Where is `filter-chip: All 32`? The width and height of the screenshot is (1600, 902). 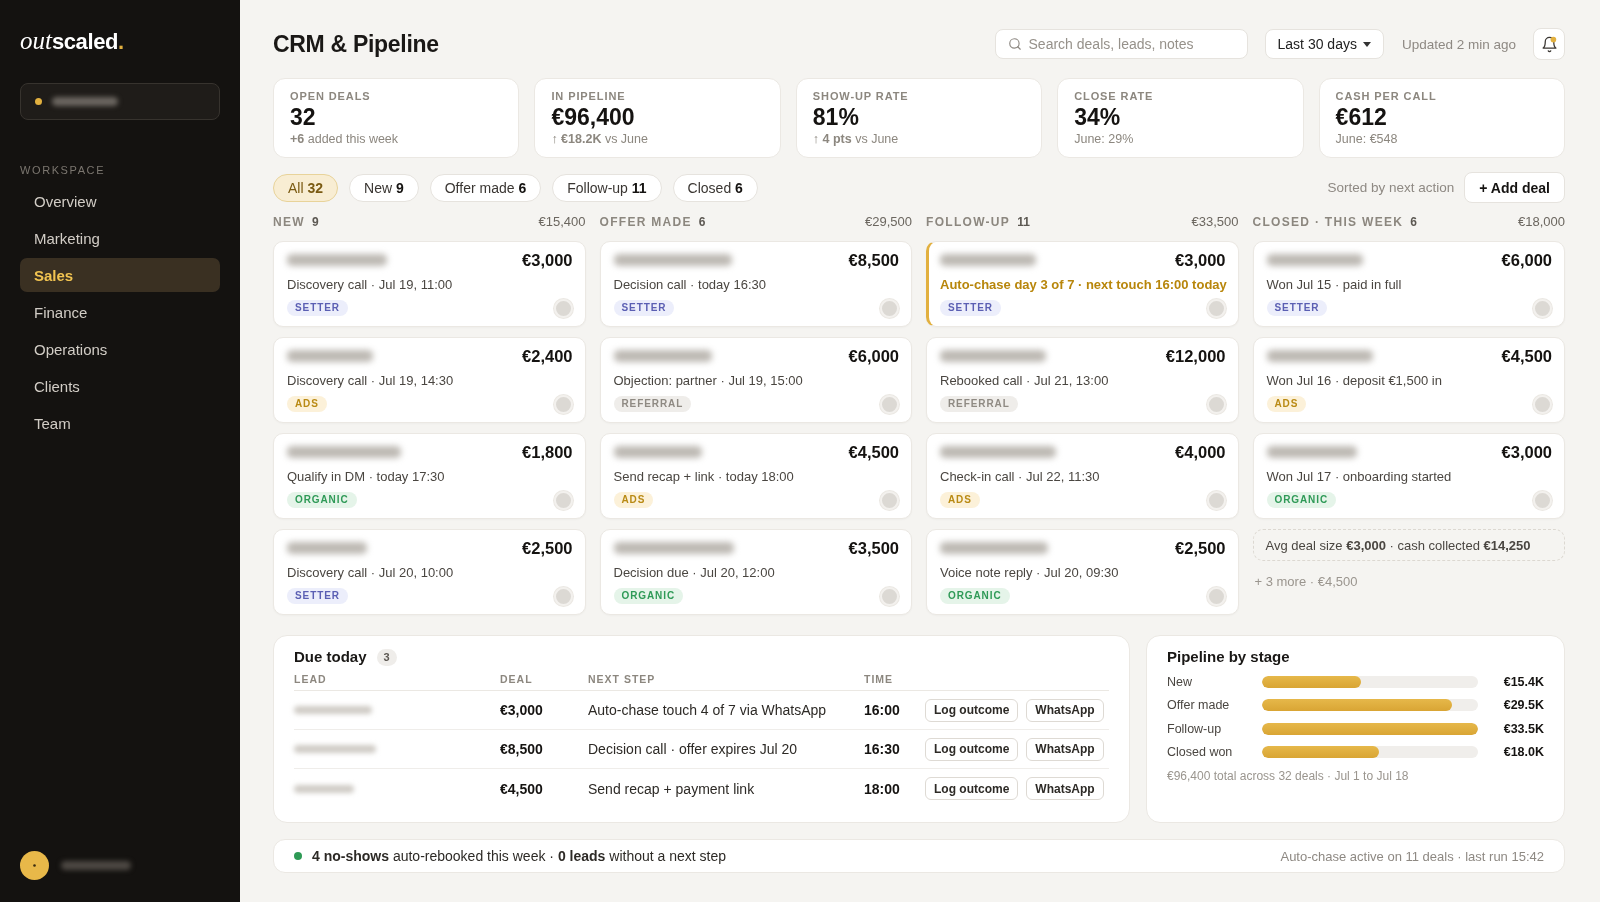 filter-chip: All 32 is located at coordinates (306, 187).